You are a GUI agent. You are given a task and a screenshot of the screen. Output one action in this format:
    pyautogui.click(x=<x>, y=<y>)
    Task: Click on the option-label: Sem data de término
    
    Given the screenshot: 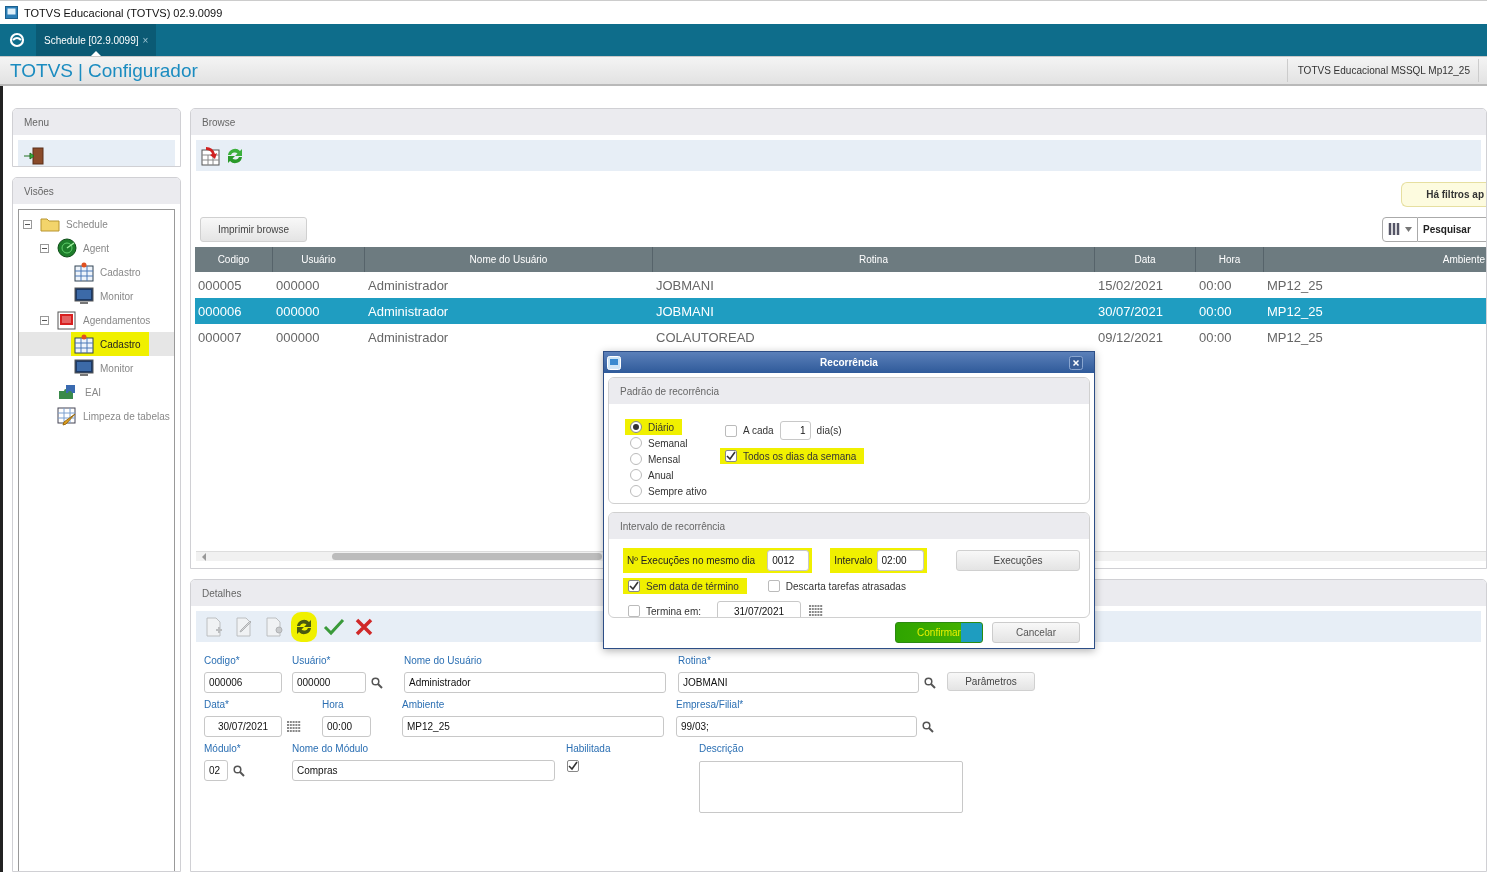 What is the action you would take?
    pyautogui.click(x=692, y=586)
    